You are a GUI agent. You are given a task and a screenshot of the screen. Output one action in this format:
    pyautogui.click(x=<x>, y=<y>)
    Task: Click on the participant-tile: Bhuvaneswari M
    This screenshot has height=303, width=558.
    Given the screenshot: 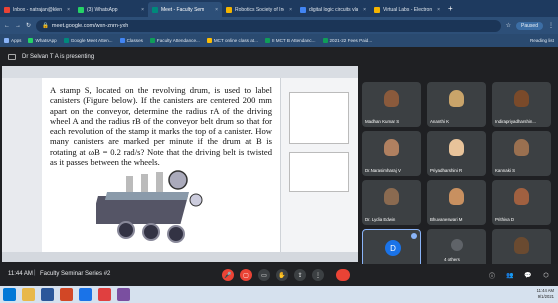 What is the action you would take?
    pyautogui.click(x=456, y=202)
    